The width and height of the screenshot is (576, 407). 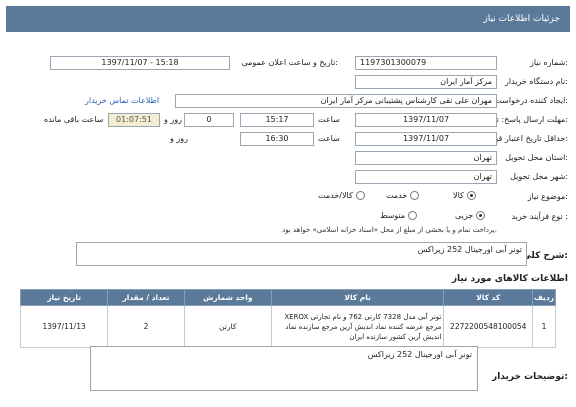 I want to click on validity-date: 1397/11/07, so click(x=426, y=139).